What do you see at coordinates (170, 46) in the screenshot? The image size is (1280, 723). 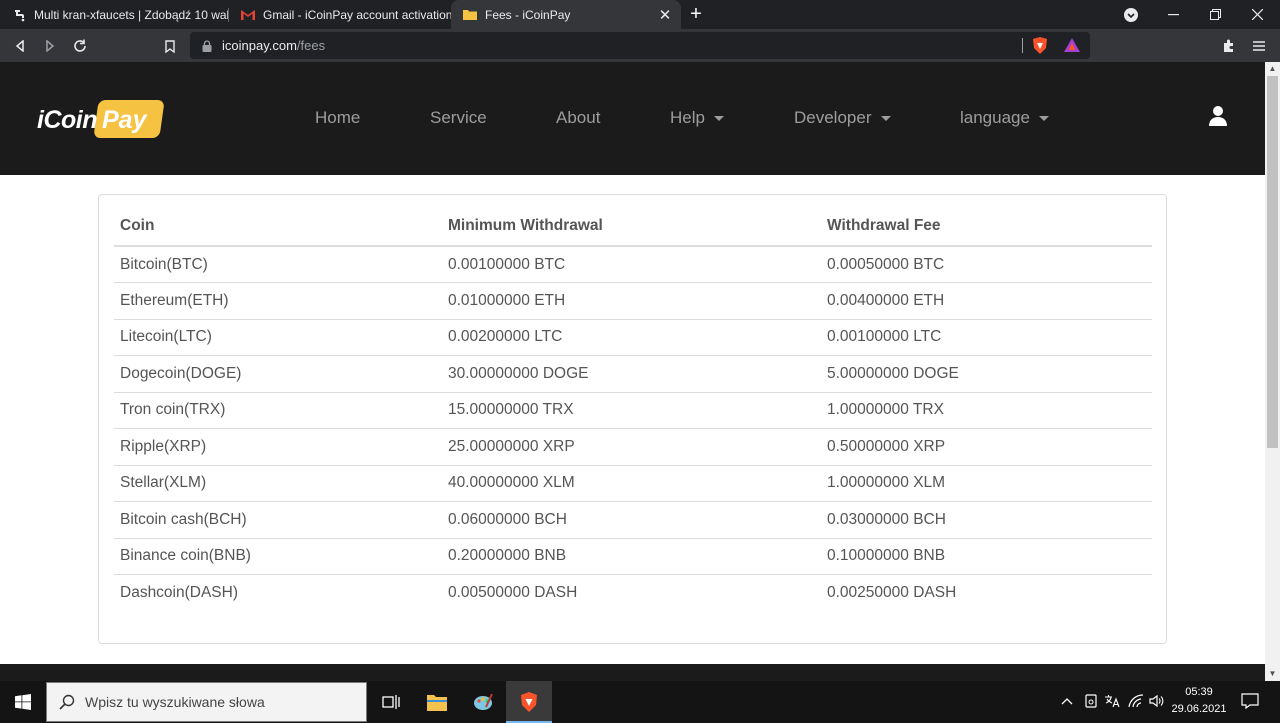 I see `bookmark-icon` at bounding box center [170, 46].